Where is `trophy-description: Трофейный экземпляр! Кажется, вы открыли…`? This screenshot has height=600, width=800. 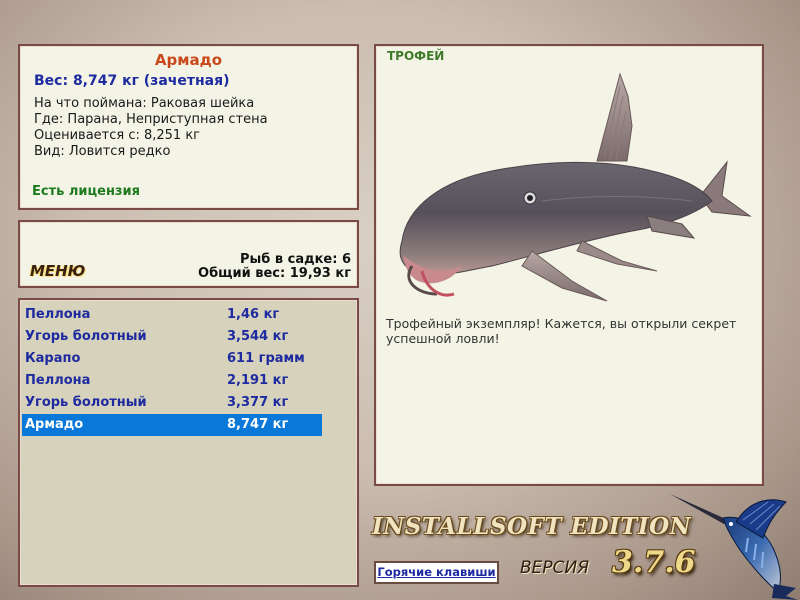
trophy-description: Трофейный экземпляр! Кажется, вы открыли… is located at coordinates (561, 331).